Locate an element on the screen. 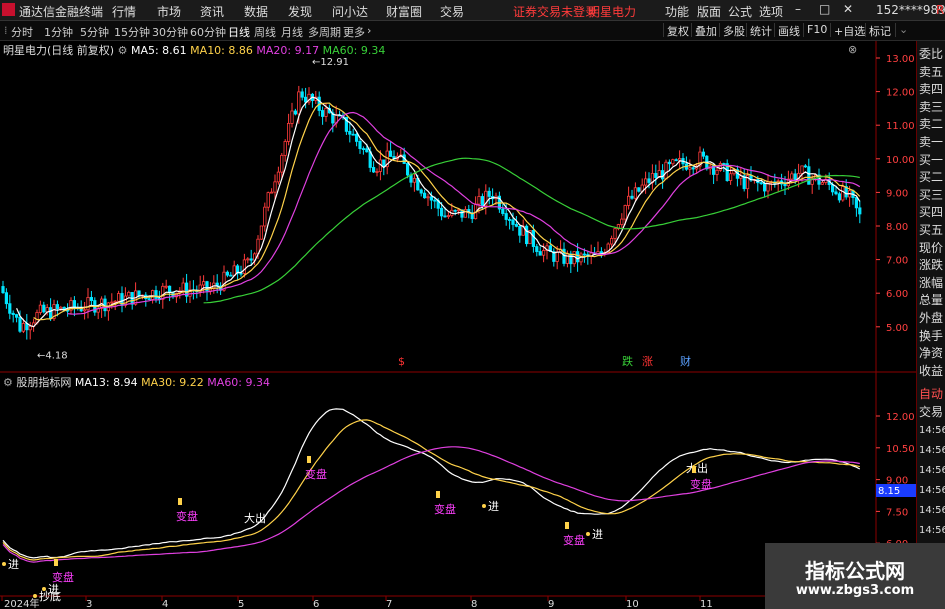 The width and height of the screenshot is (945, 609). toolbar-grip-icon: ⁞ is located at coordinates (6, 30).